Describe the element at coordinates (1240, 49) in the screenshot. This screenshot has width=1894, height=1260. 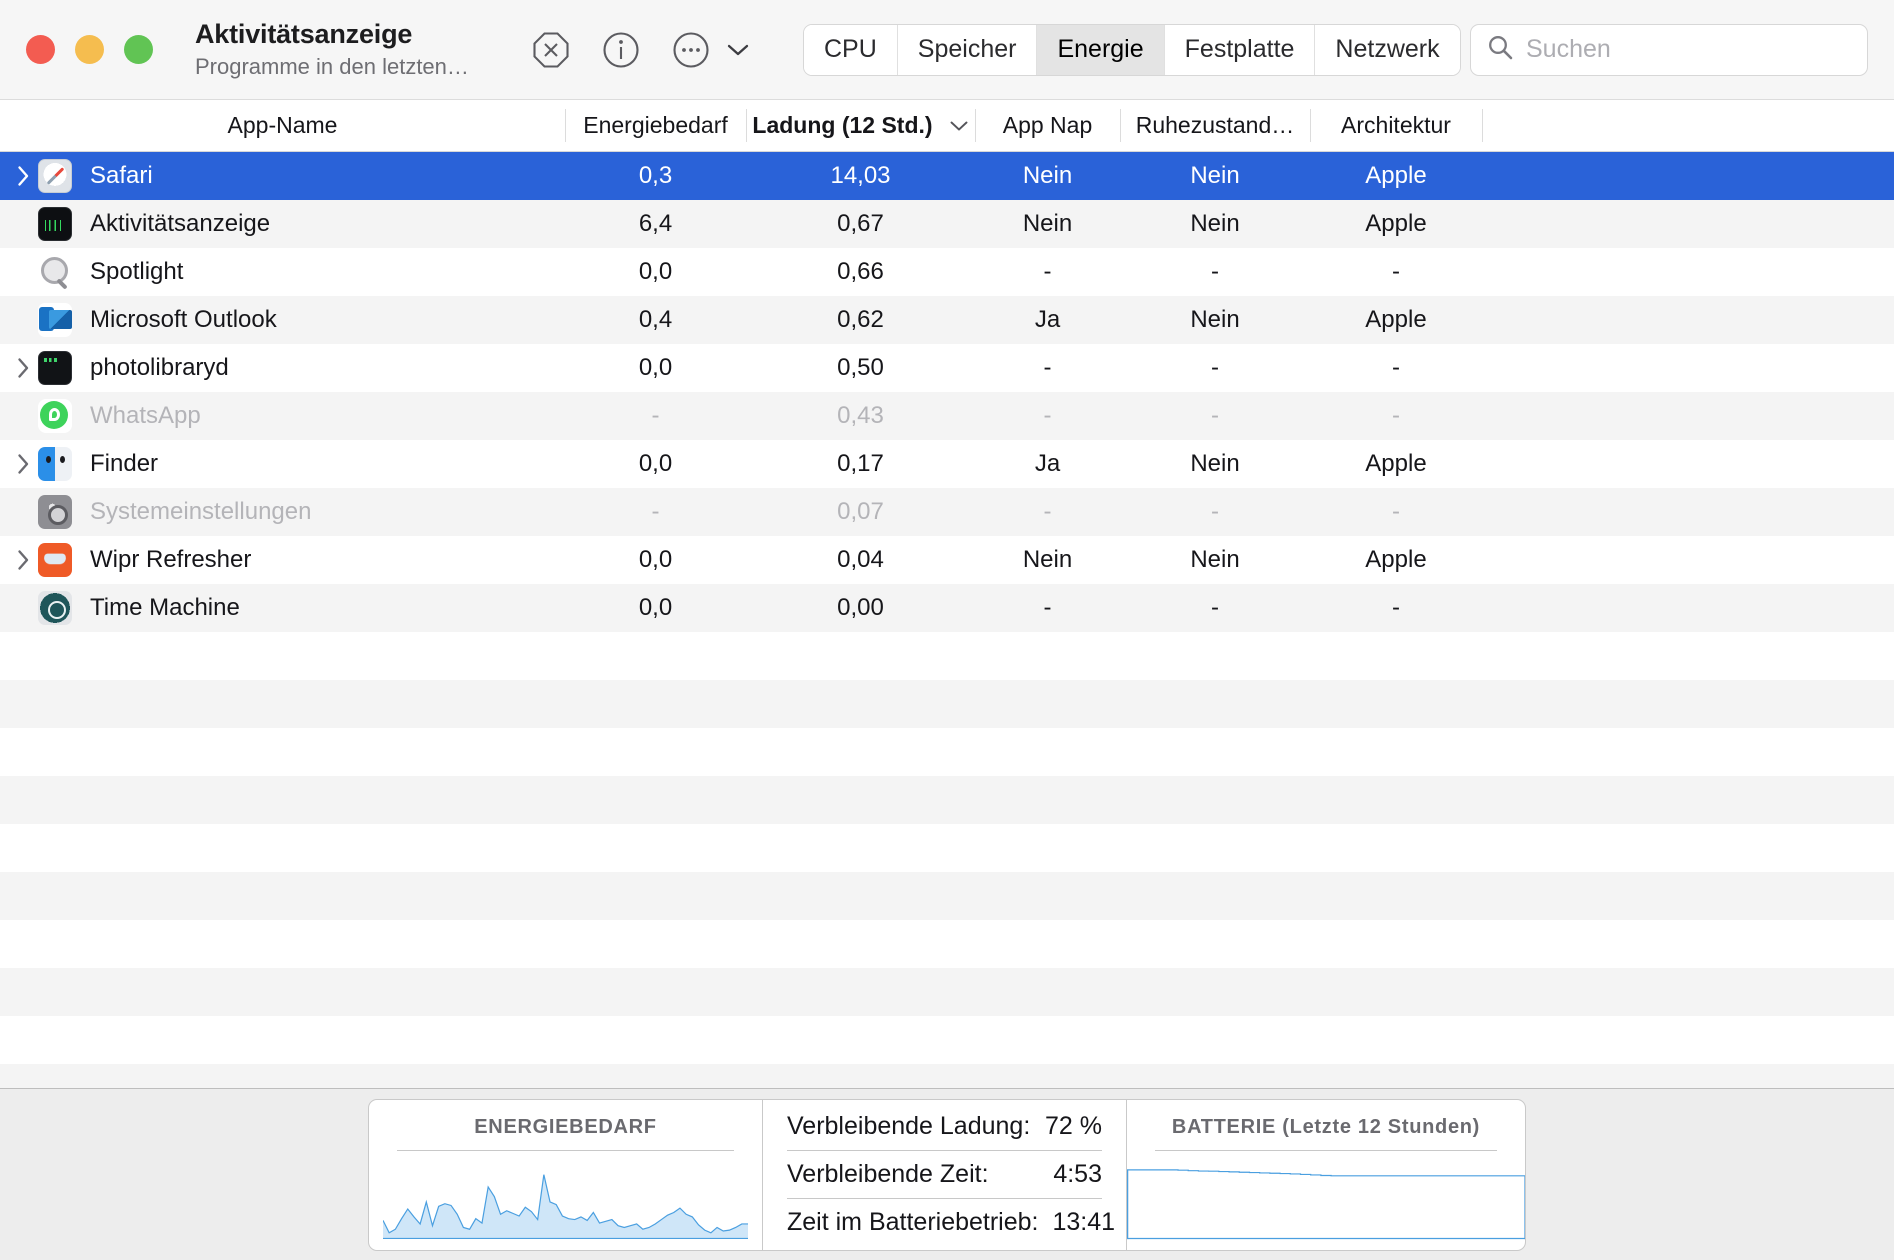
I see `tab-festplatte: Festplatte` at that location.